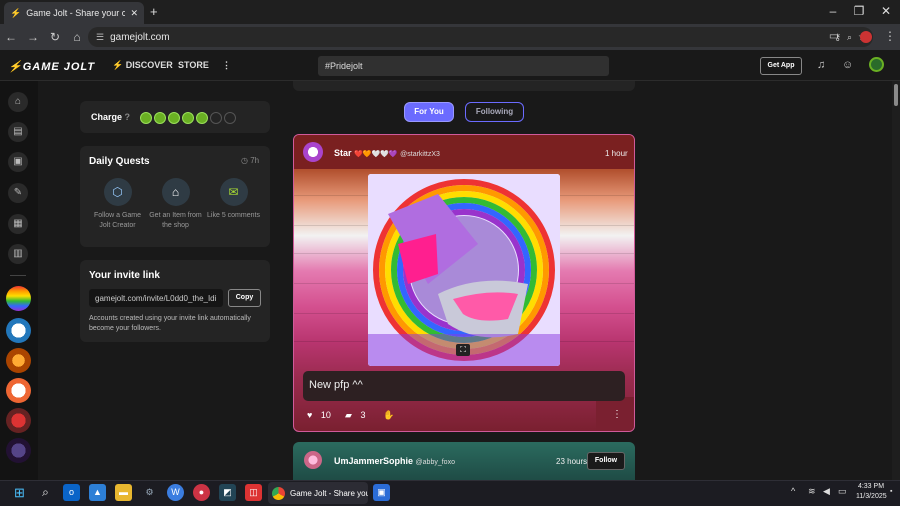 Image resolution: width=900 pixels, height=506 pixels. What do you see at coordinates (253, 492) in the screenshot?
I see `app-icon-red: ◫` at bounding box center [253, 492].